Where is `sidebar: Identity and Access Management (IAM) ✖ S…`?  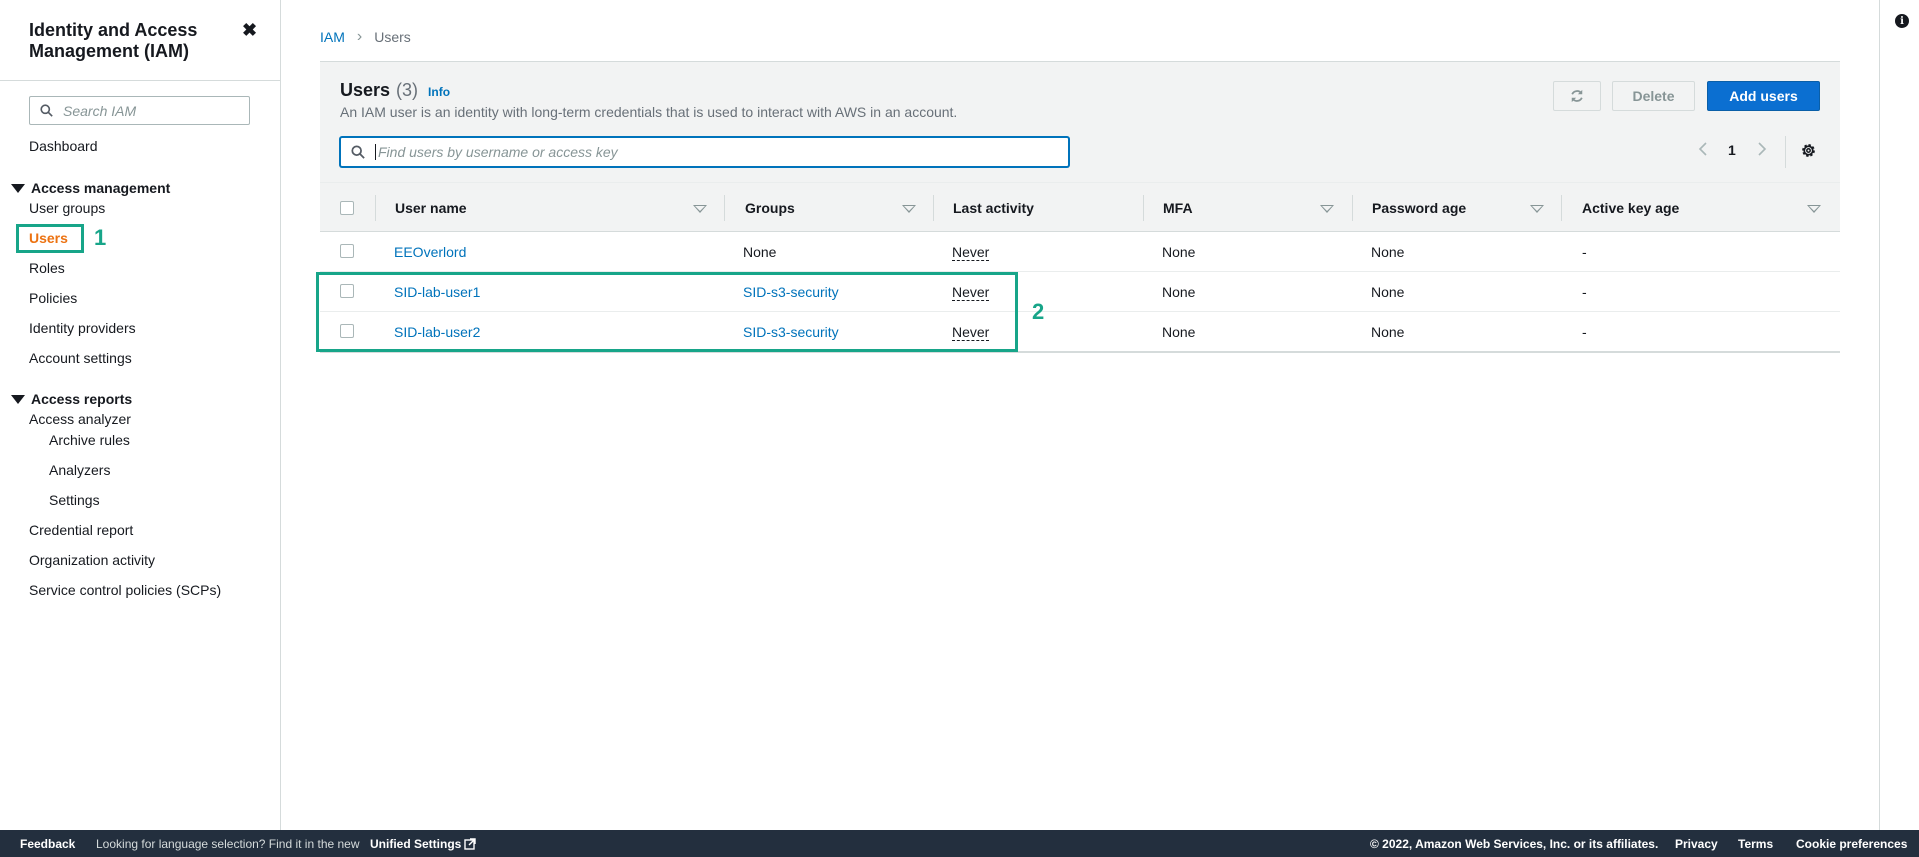
sidebar: Identity and Access Management (IAM) ✖ S… is located at coordinates (140, 415).